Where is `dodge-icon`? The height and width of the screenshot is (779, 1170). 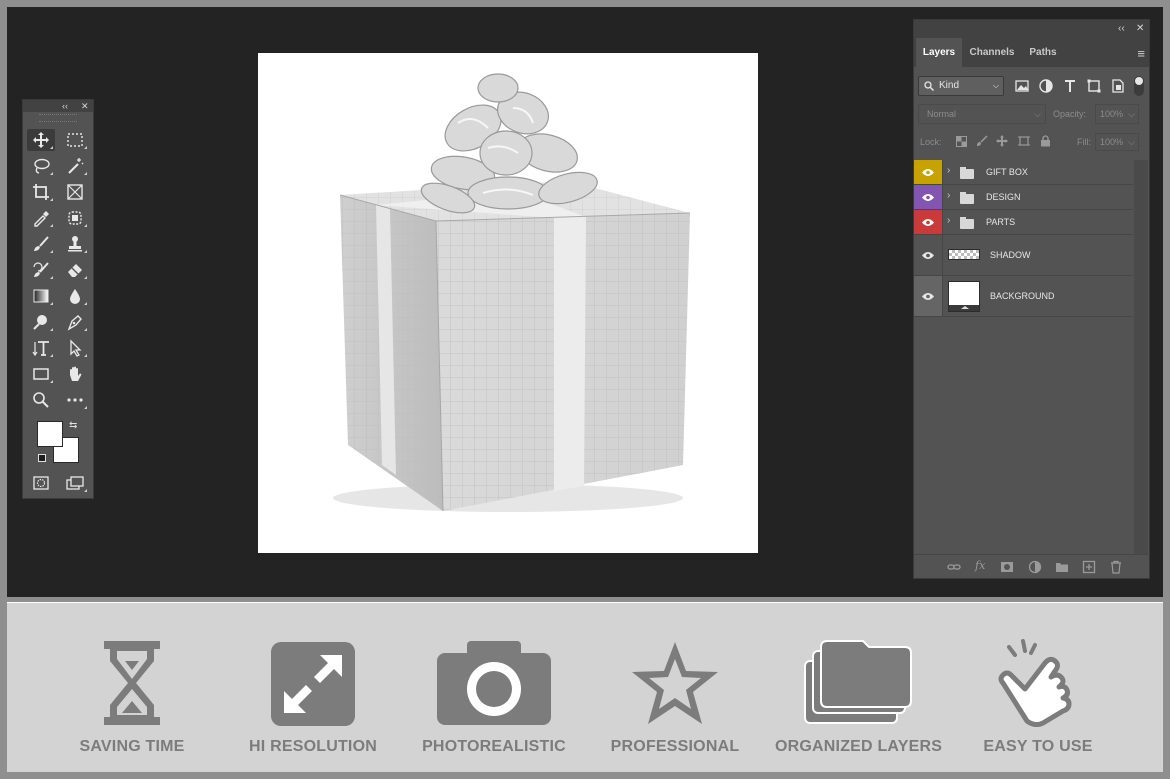 dodge-icon is located at coordinates (40, 322).